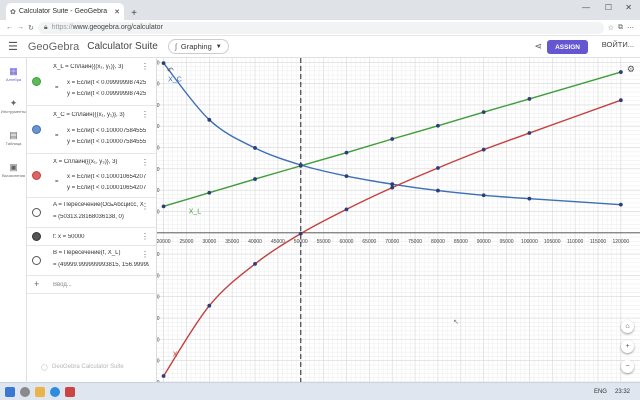  I want to click on x-tick-label: 105000, so click(552, 242).